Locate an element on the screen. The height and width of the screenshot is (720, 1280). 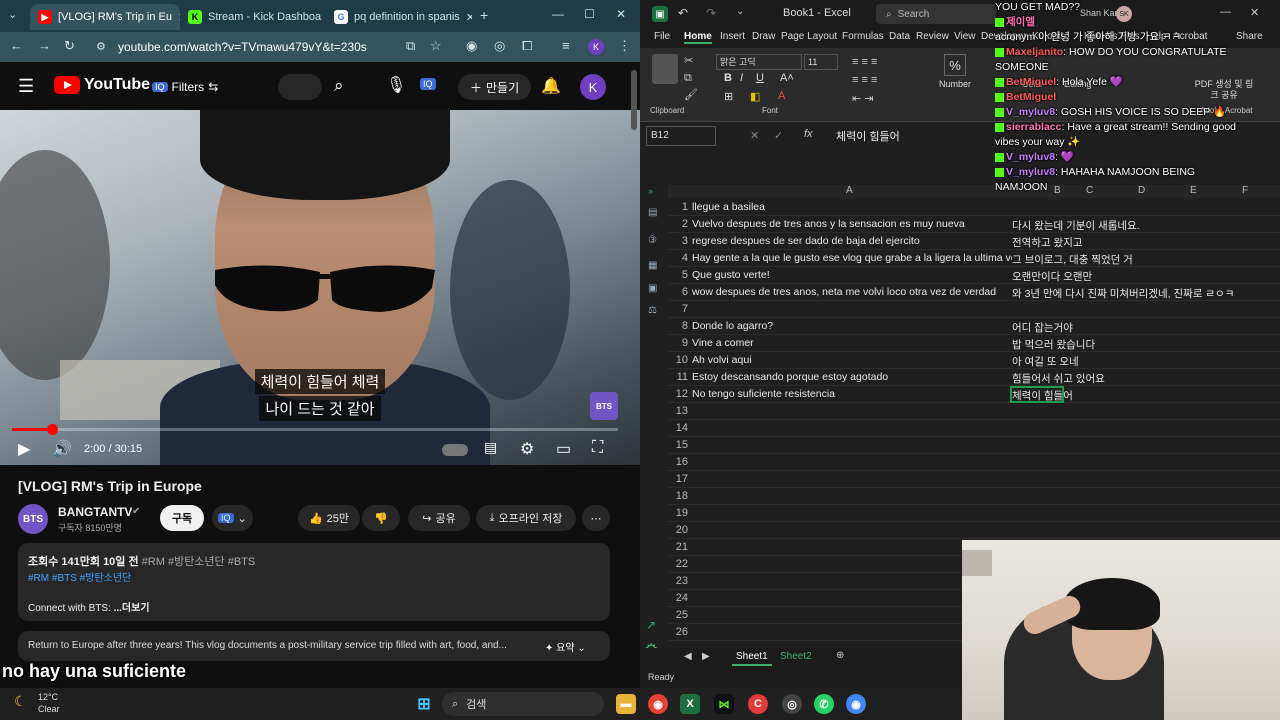
new-tab-icon: + is located at coordinates (484, 15).